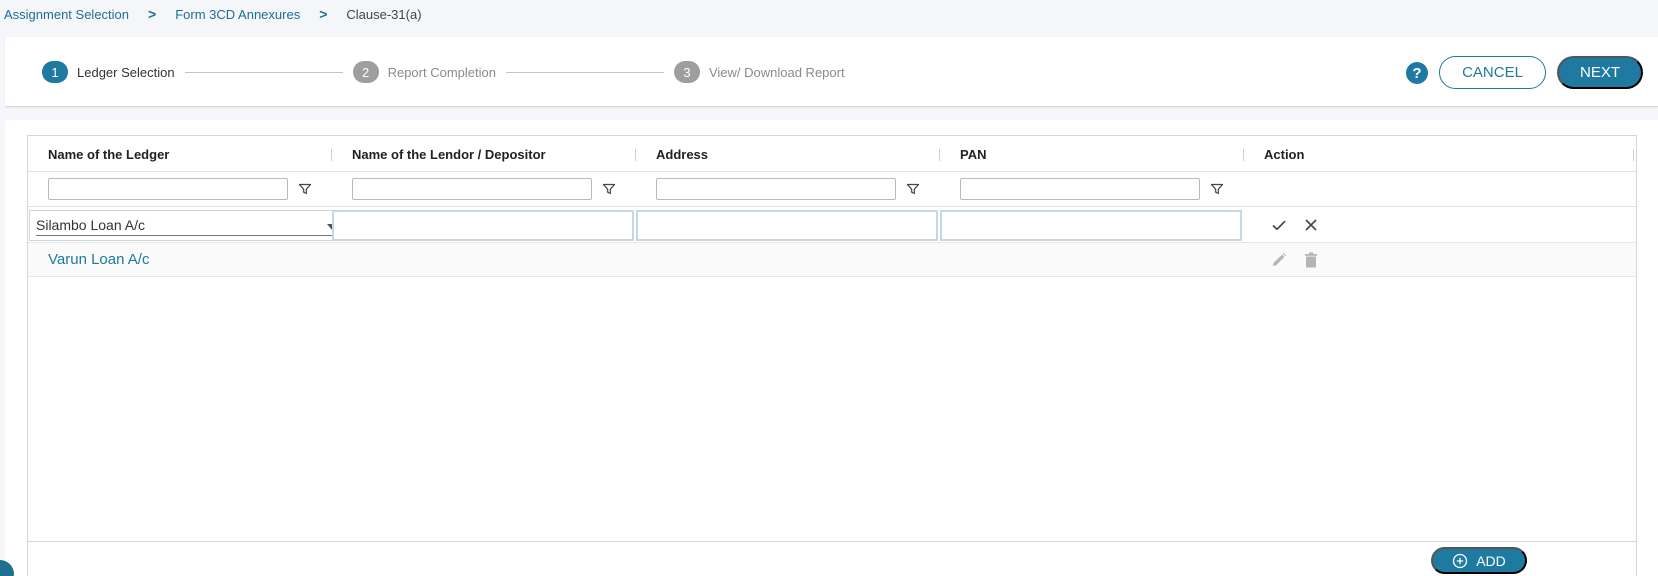  Describe the element at coordinates (1091, 225) in the screenshot. I see `pan-input` at that location.